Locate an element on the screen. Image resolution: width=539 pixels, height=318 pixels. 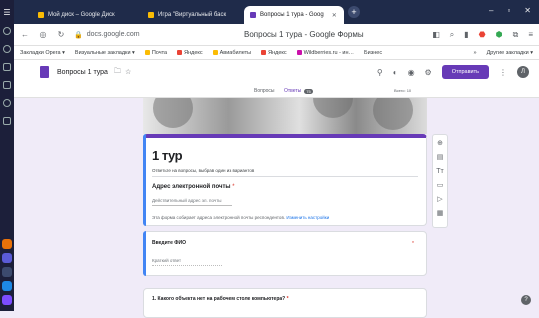
add-title-icon: Tт is located at coordinates (440, 171).